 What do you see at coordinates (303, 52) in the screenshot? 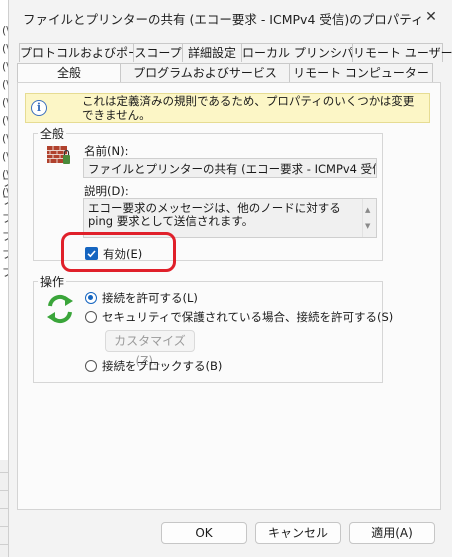
I see `tab-local-principals: ローカル プリンシパル` at bounding box center [303, 52].